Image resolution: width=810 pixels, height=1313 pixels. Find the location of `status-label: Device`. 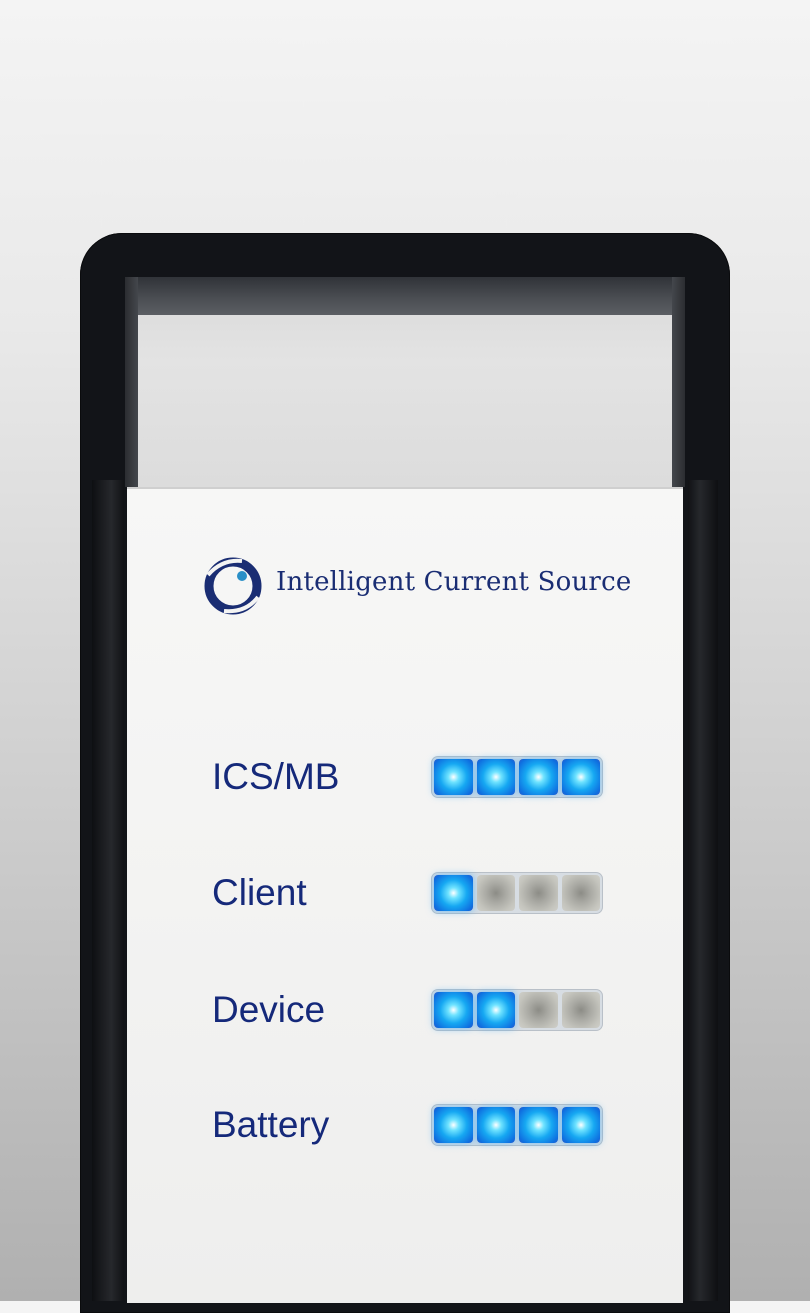

status-label: Device is located at coordinates (269, 1009).